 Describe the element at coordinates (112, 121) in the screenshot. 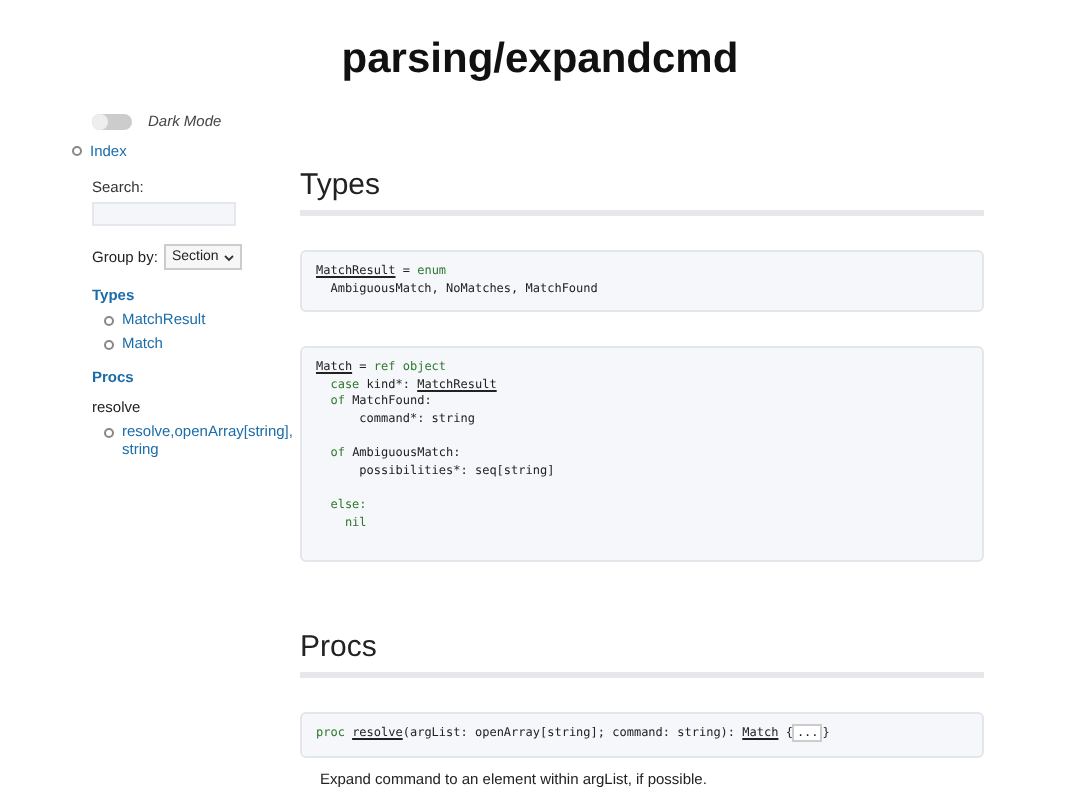

I see `dark-mode-toggle` at that location.